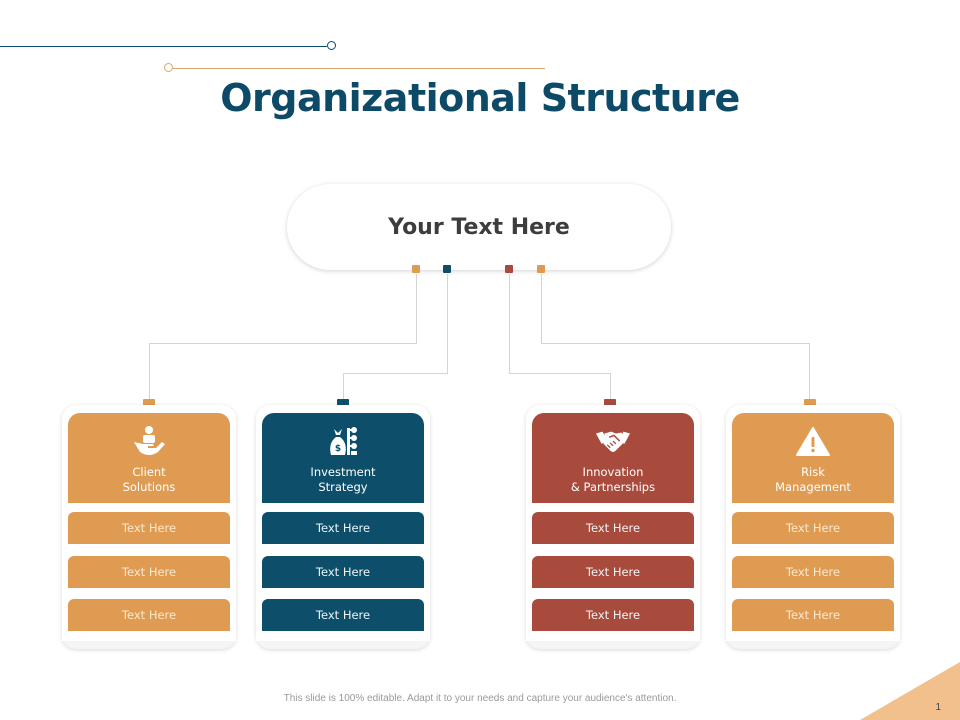 Image resolution: width=960 pixels, height=720 pixels. I want to click on root-node-label: Your Text Here, so click(479, 227).